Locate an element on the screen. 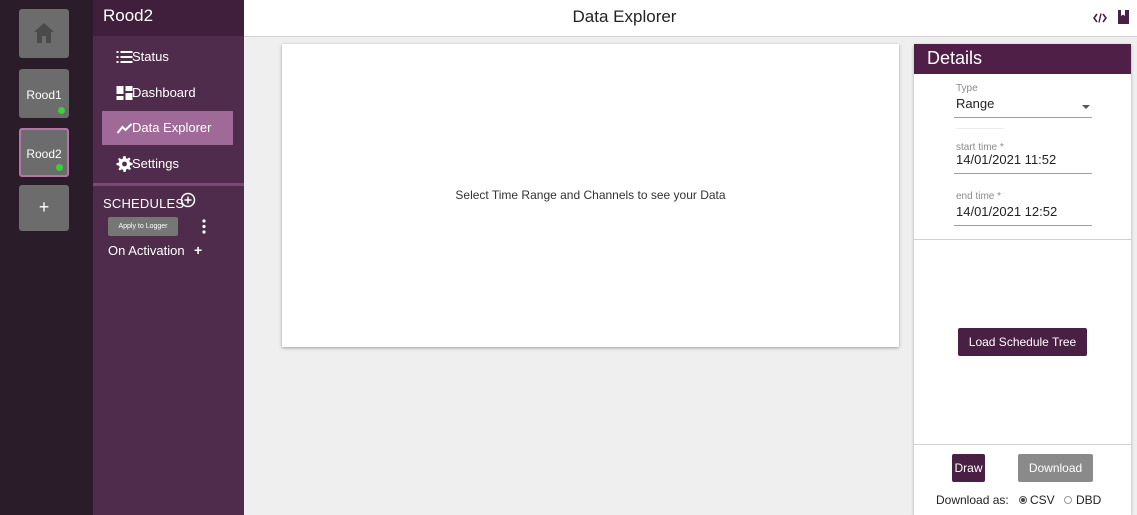 This screenshot has width=1137, height=515. end-time-field: 14/01/2021 12:52 is located at coordinates (1023, 214).